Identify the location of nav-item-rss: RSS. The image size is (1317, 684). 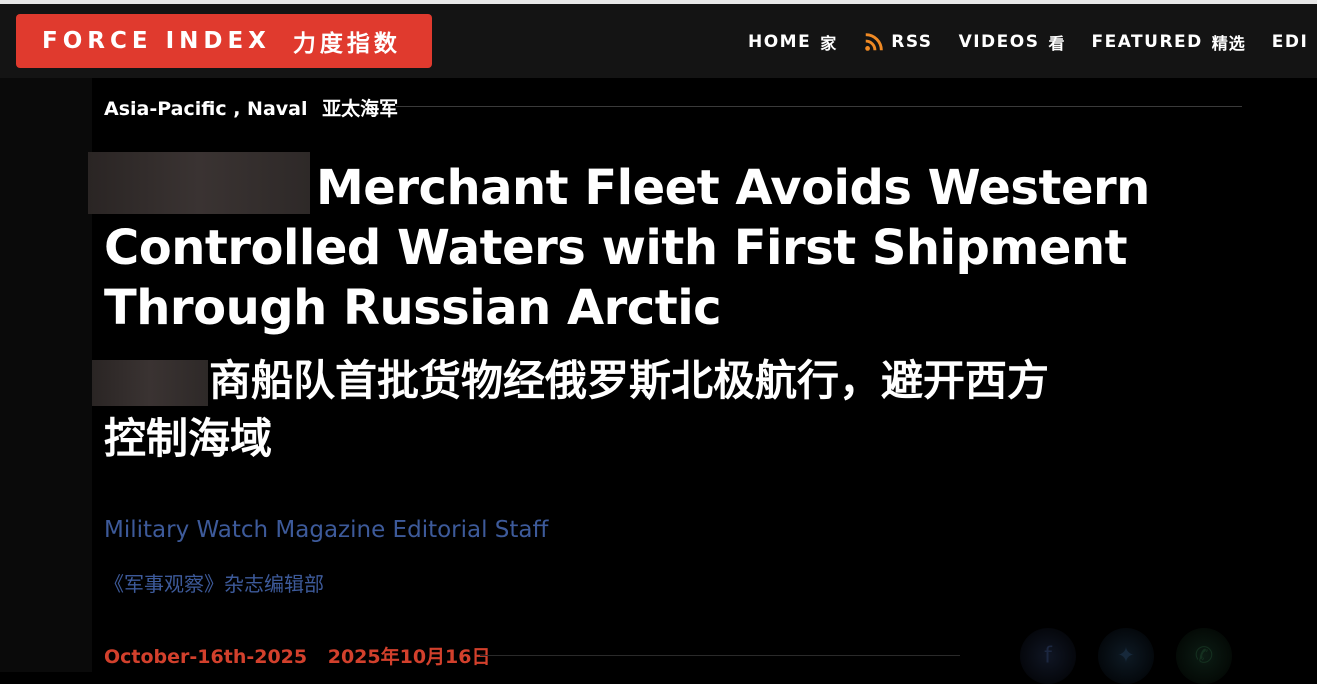
(897, 42).